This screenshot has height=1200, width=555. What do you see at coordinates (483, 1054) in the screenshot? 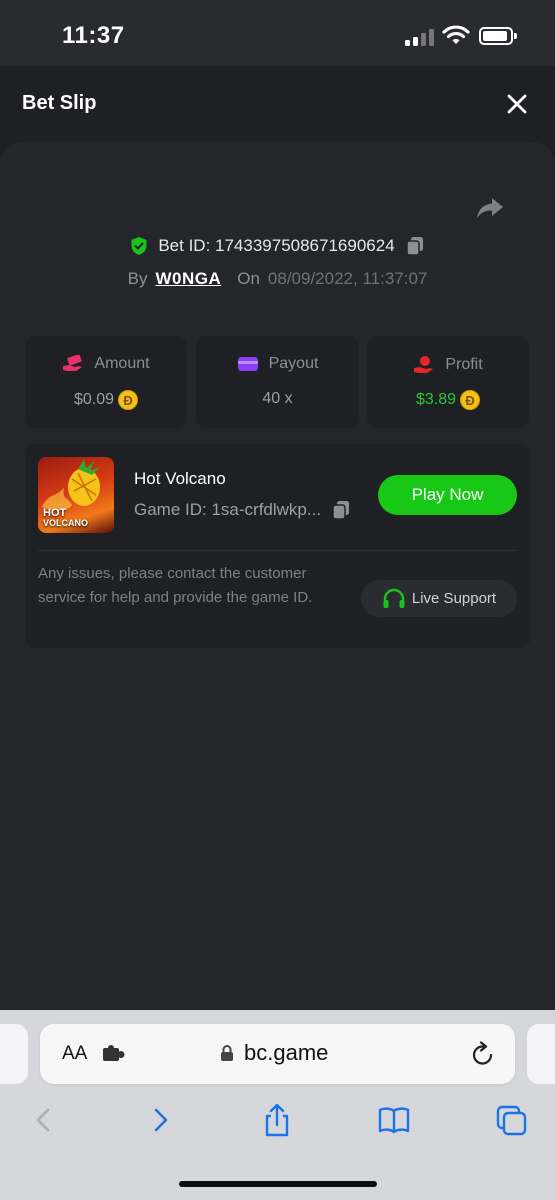
I see `reload-icon` at bounding box center [483, 1054].